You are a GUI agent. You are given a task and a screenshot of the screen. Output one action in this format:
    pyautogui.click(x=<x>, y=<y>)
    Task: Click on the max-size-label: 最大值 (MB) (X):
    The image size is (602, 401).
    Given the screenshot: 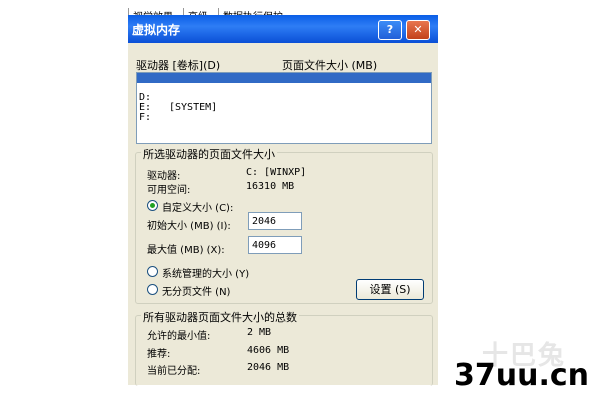 What is the action you would take?
    pyautogui.click(x=186, y=250)
    